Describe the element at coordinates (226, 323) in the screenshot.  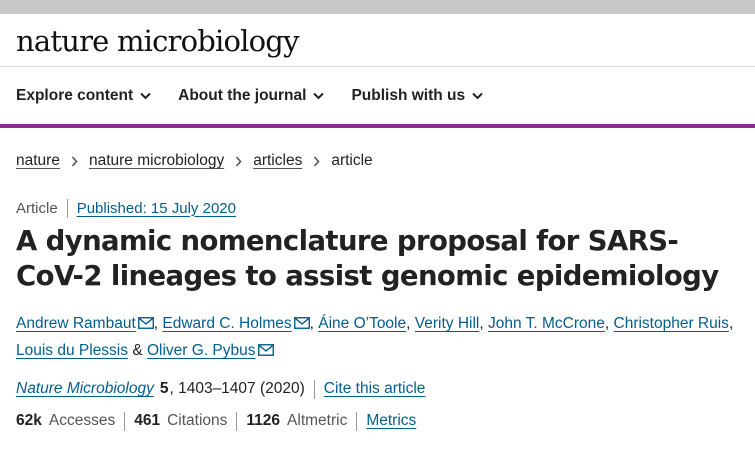
I see `author-link: Edward C. Holmes` at that location.